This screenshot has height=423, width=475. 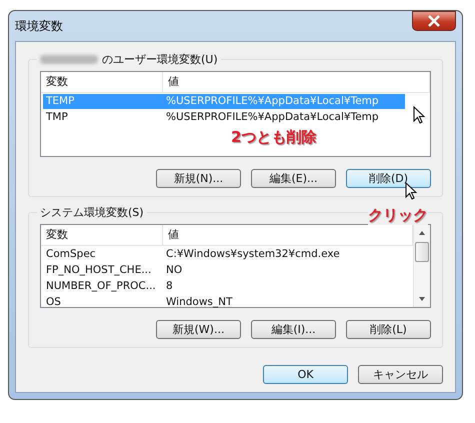 I want to click on dialog-button: 削除(D), so click(x=388, y=178).